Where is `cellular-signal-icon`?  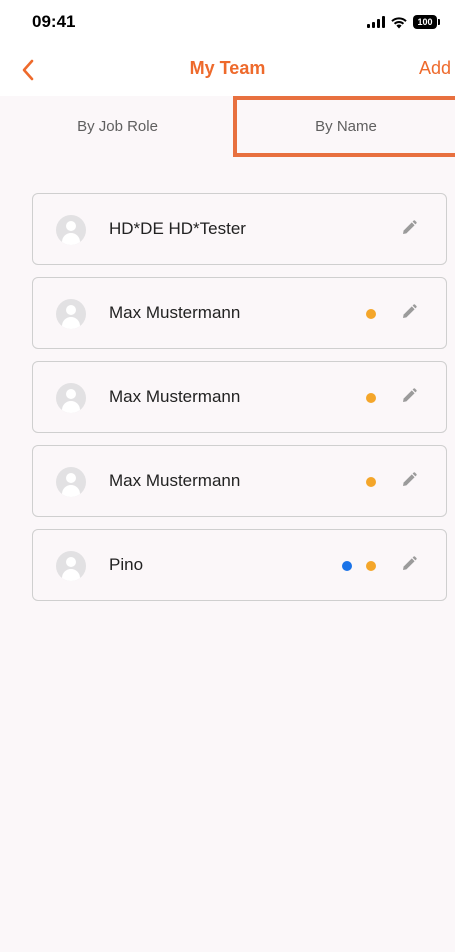
cellular-signal-icon is located at coordinates (376, 22).